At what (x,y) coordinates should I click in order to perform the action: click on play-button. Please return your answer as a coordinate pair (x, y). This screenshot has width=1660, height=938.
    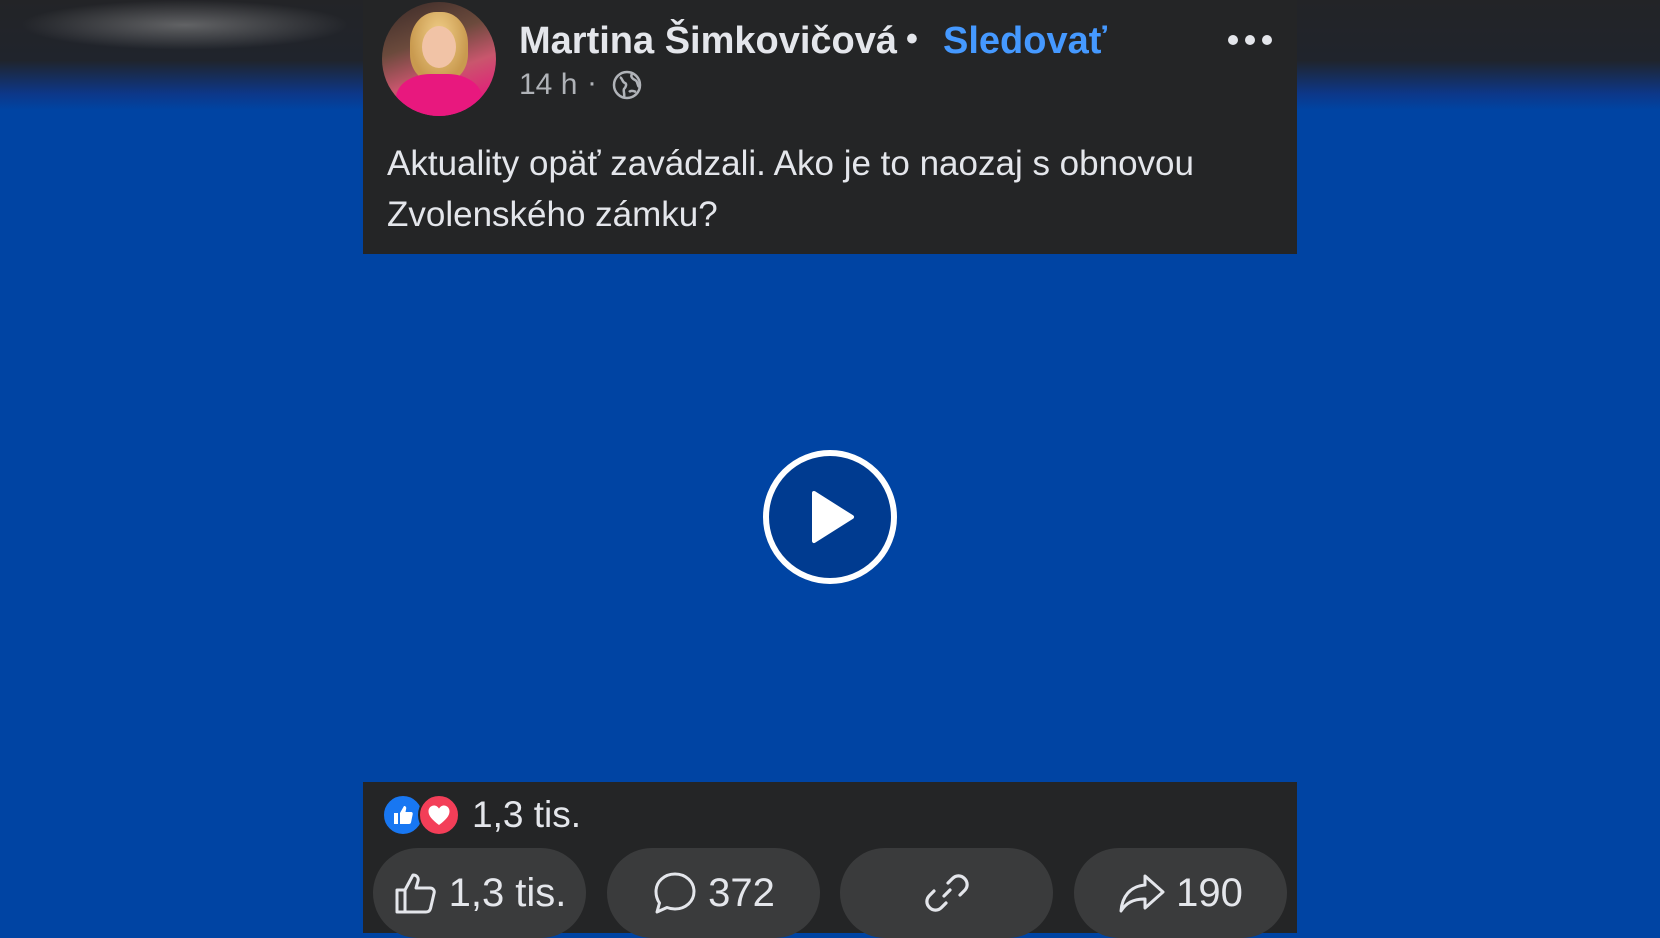
    Looking at the image, I should click on (830, 517).